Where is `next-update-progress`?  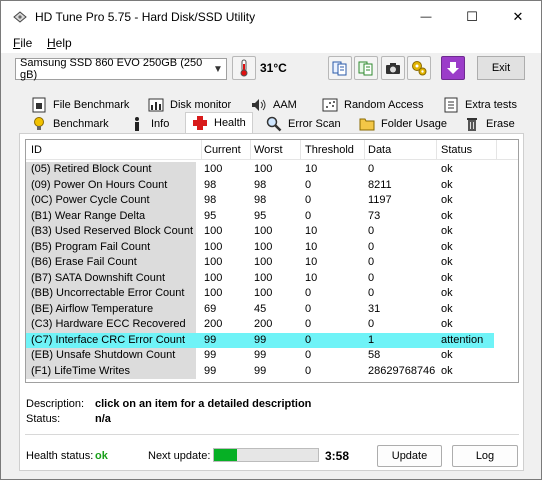 next-update-progress is located at coordinates (266, 455).